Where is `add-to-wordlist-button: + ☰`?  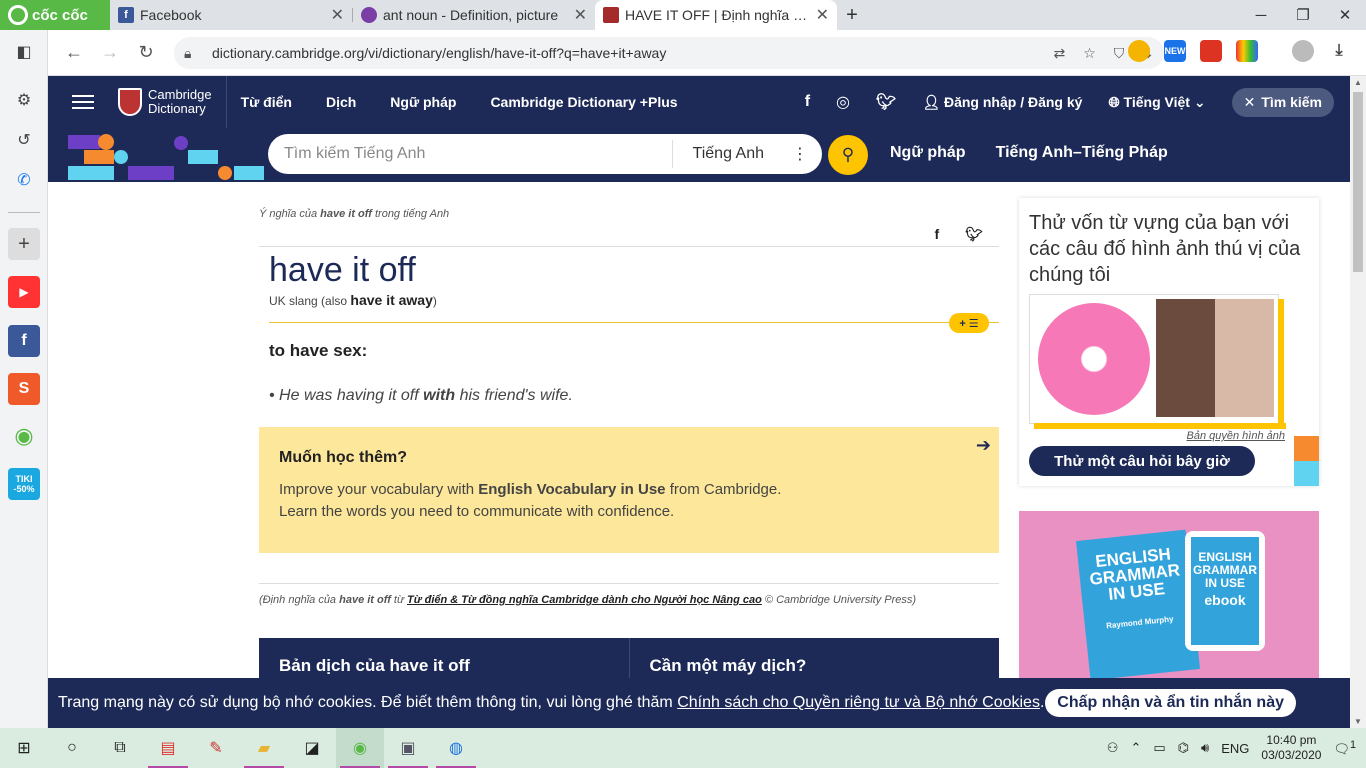
add-to-wordlist-button: + ☰ is located at coordinates (969, 323).